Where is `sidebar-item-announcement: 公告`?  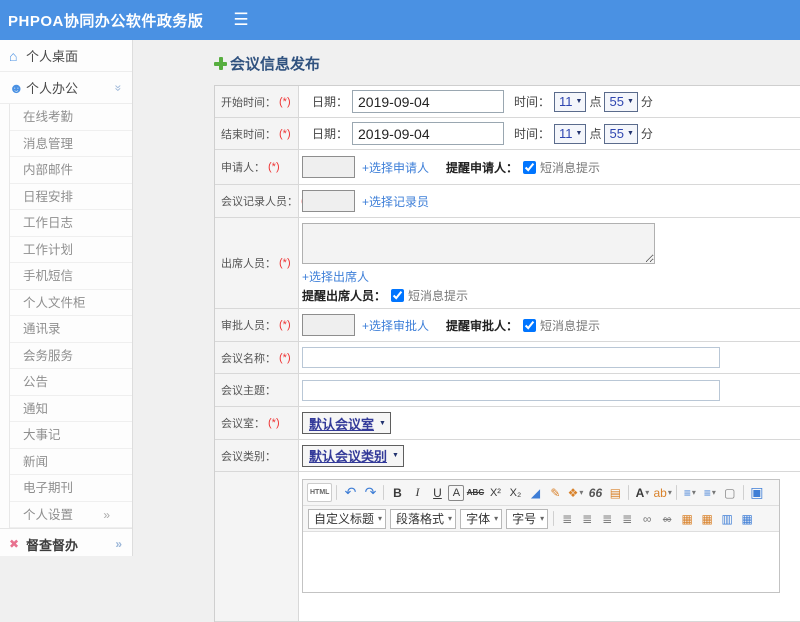 sidebar-item-announcement: 公告 is located at coordinates (71, 382).